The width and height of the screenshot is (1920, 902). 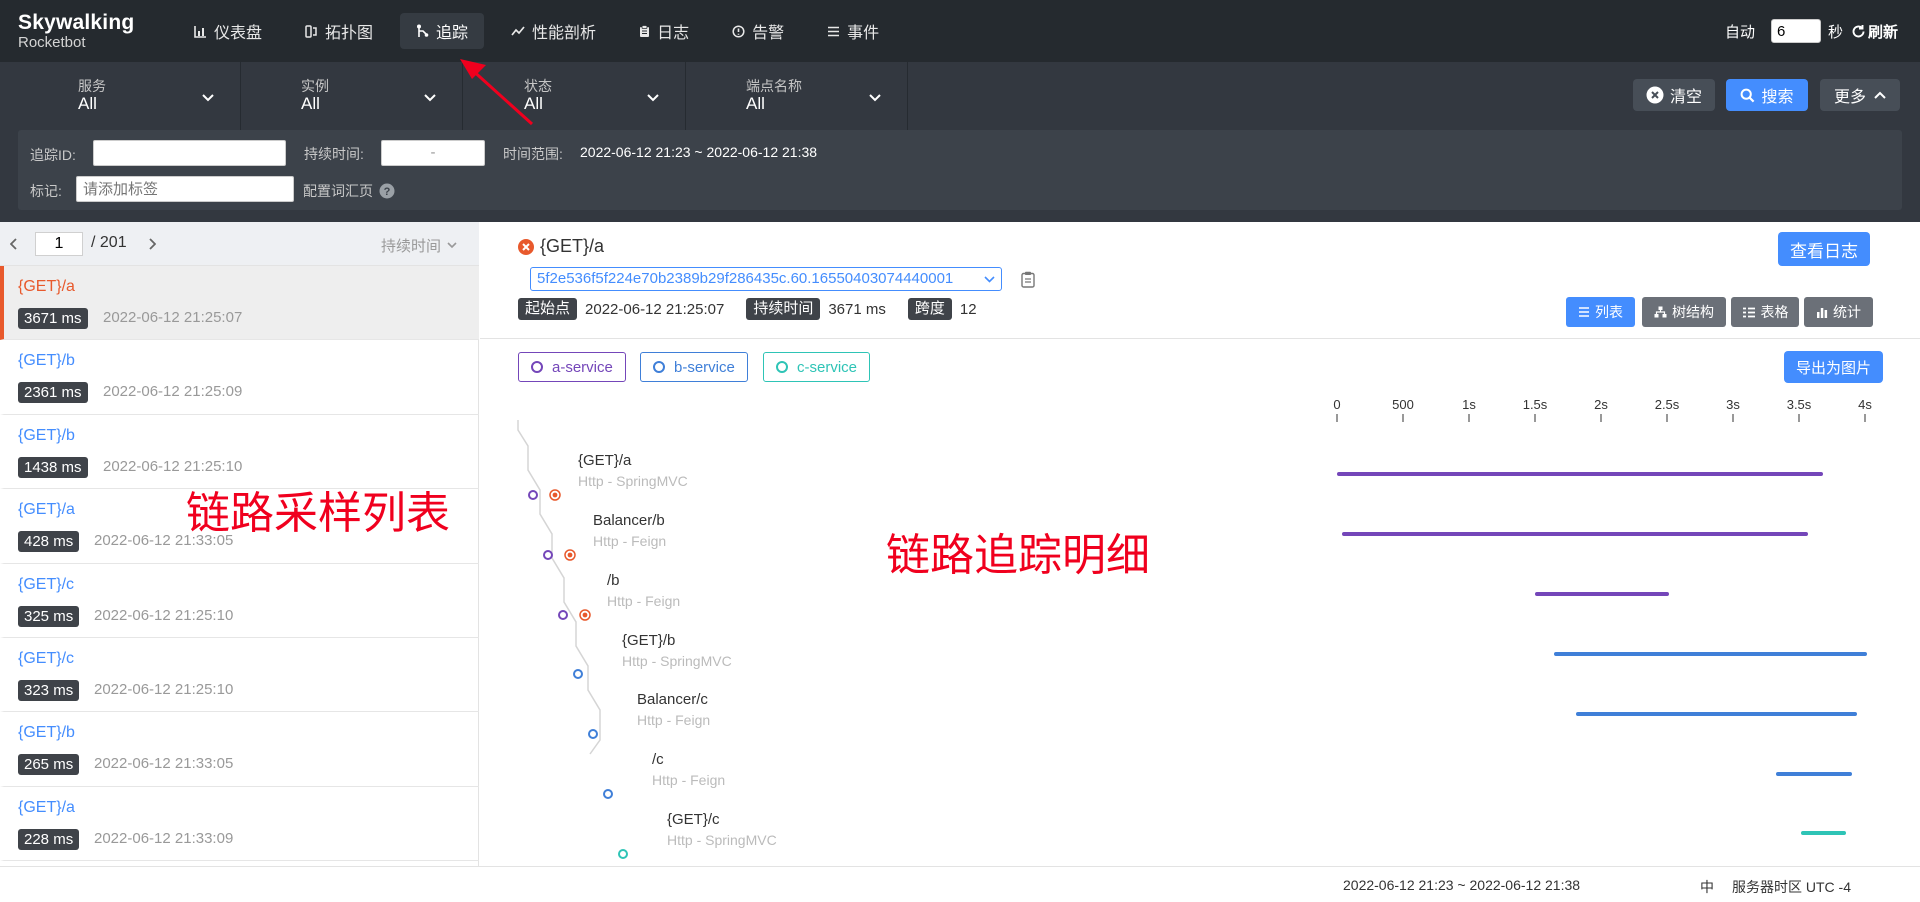 I want to click on nav-item-topology: 拓扑图, so click(x=339, y=31).